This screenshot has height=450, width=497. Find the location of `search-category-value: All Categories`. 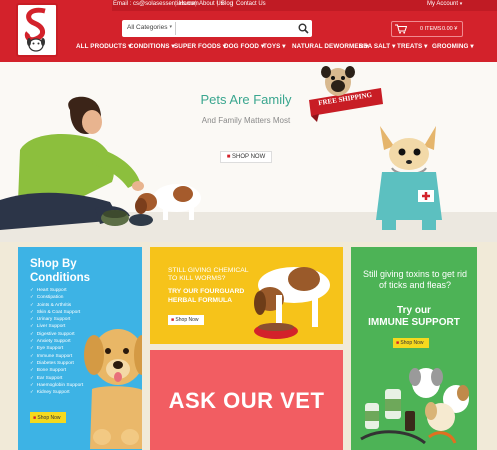

search-category-value: All Categories is located at coordinates (147, 27).